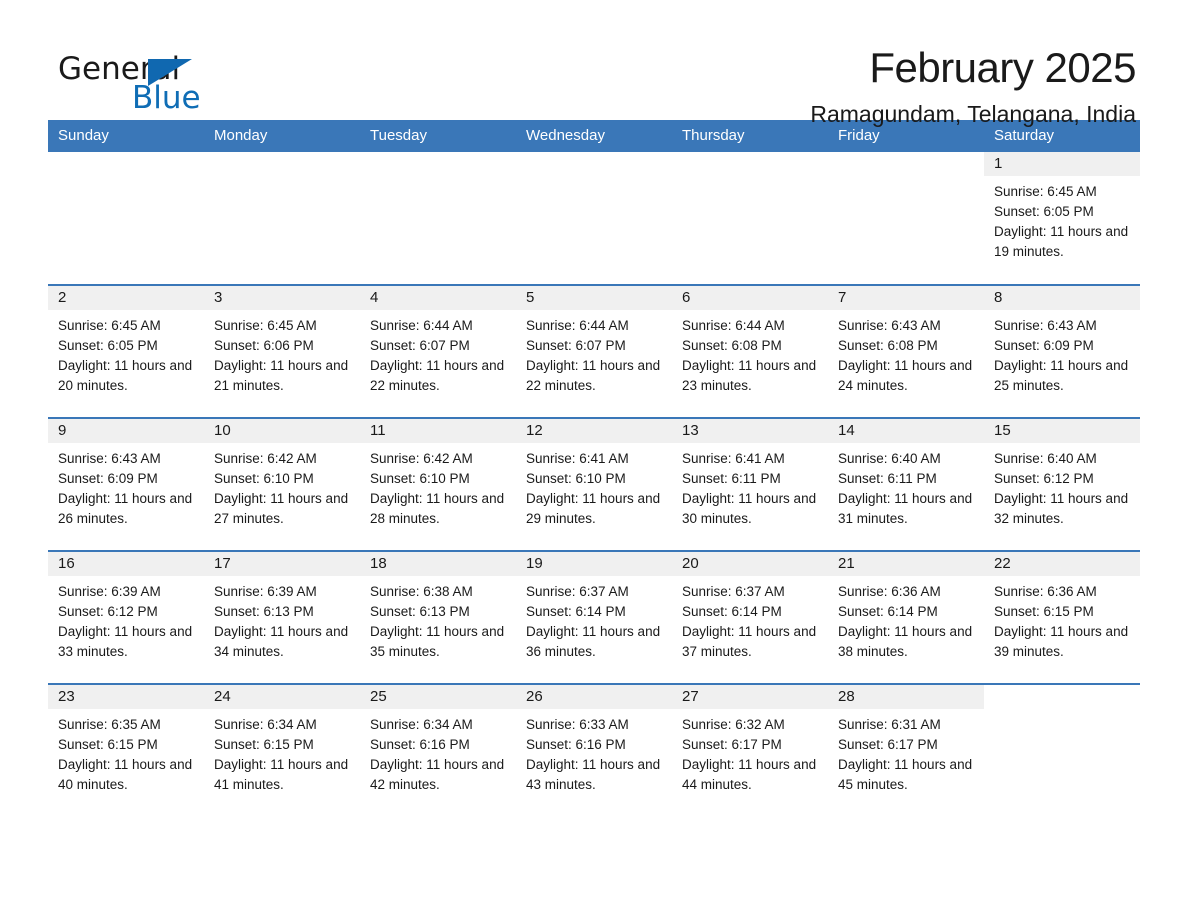 The height and width of the screenshot is (918, 1188). I want to click on sunset-text: Sunset: 6:07 PM, so click(420, 345).